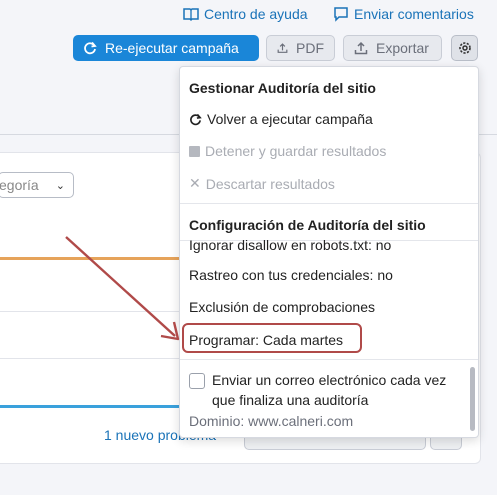 The image size is (497, 495). I want to click on email-notify-label-line1: Enviar un correo electrónico cada vez, so click(329, 380).